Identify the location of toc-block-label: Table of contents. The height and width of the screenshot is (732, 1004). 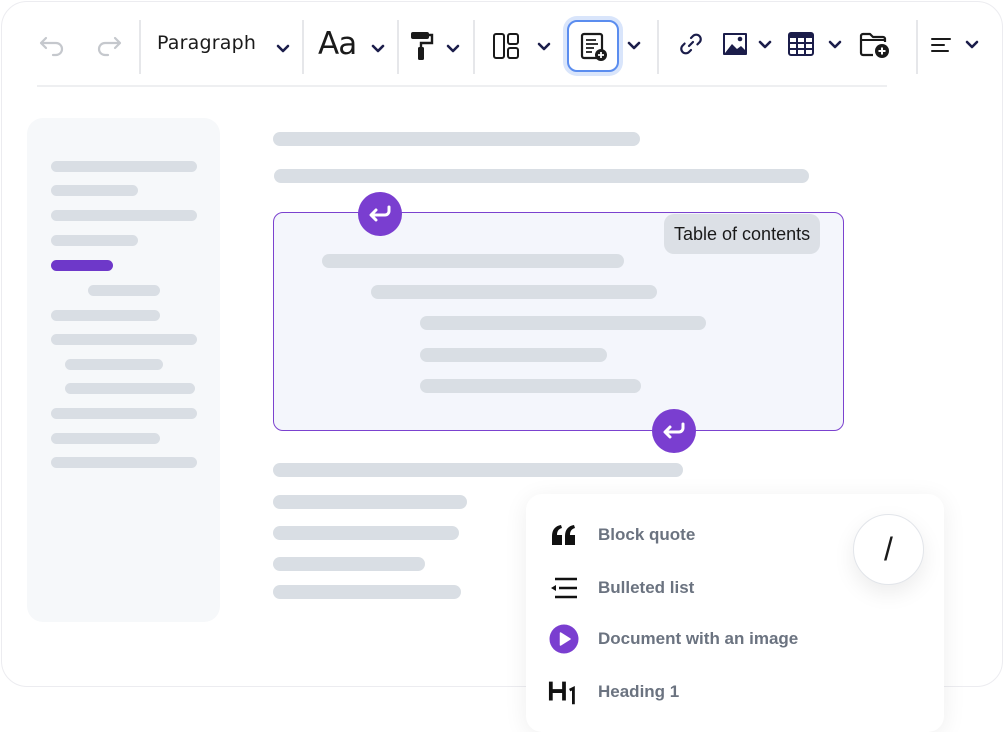
(742, 234).